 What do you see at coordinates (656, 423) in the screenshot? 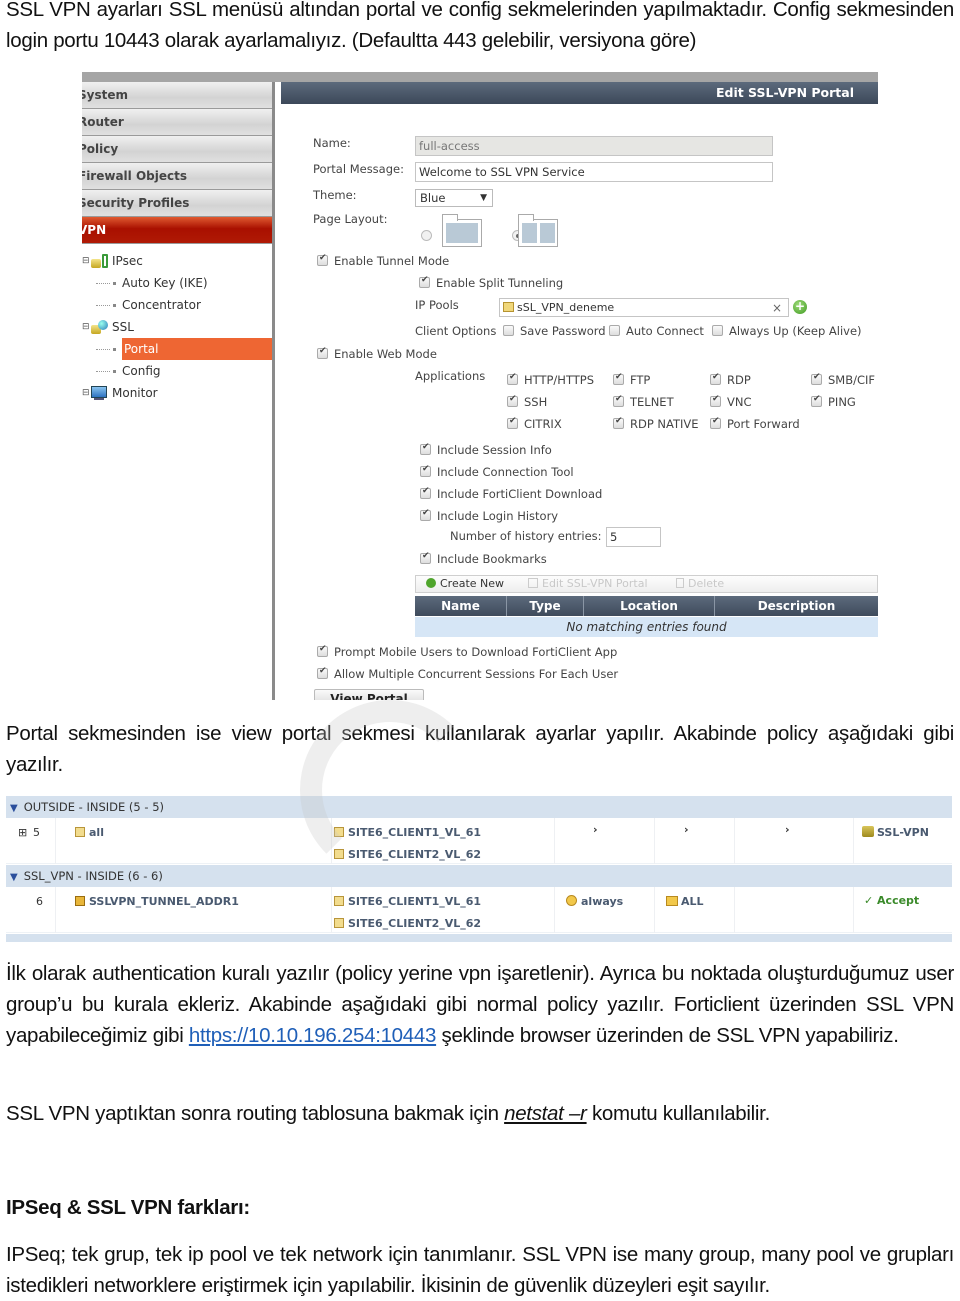
I see `app-rdp-native: RDP NATIVE` at bounding box center [656, 423].